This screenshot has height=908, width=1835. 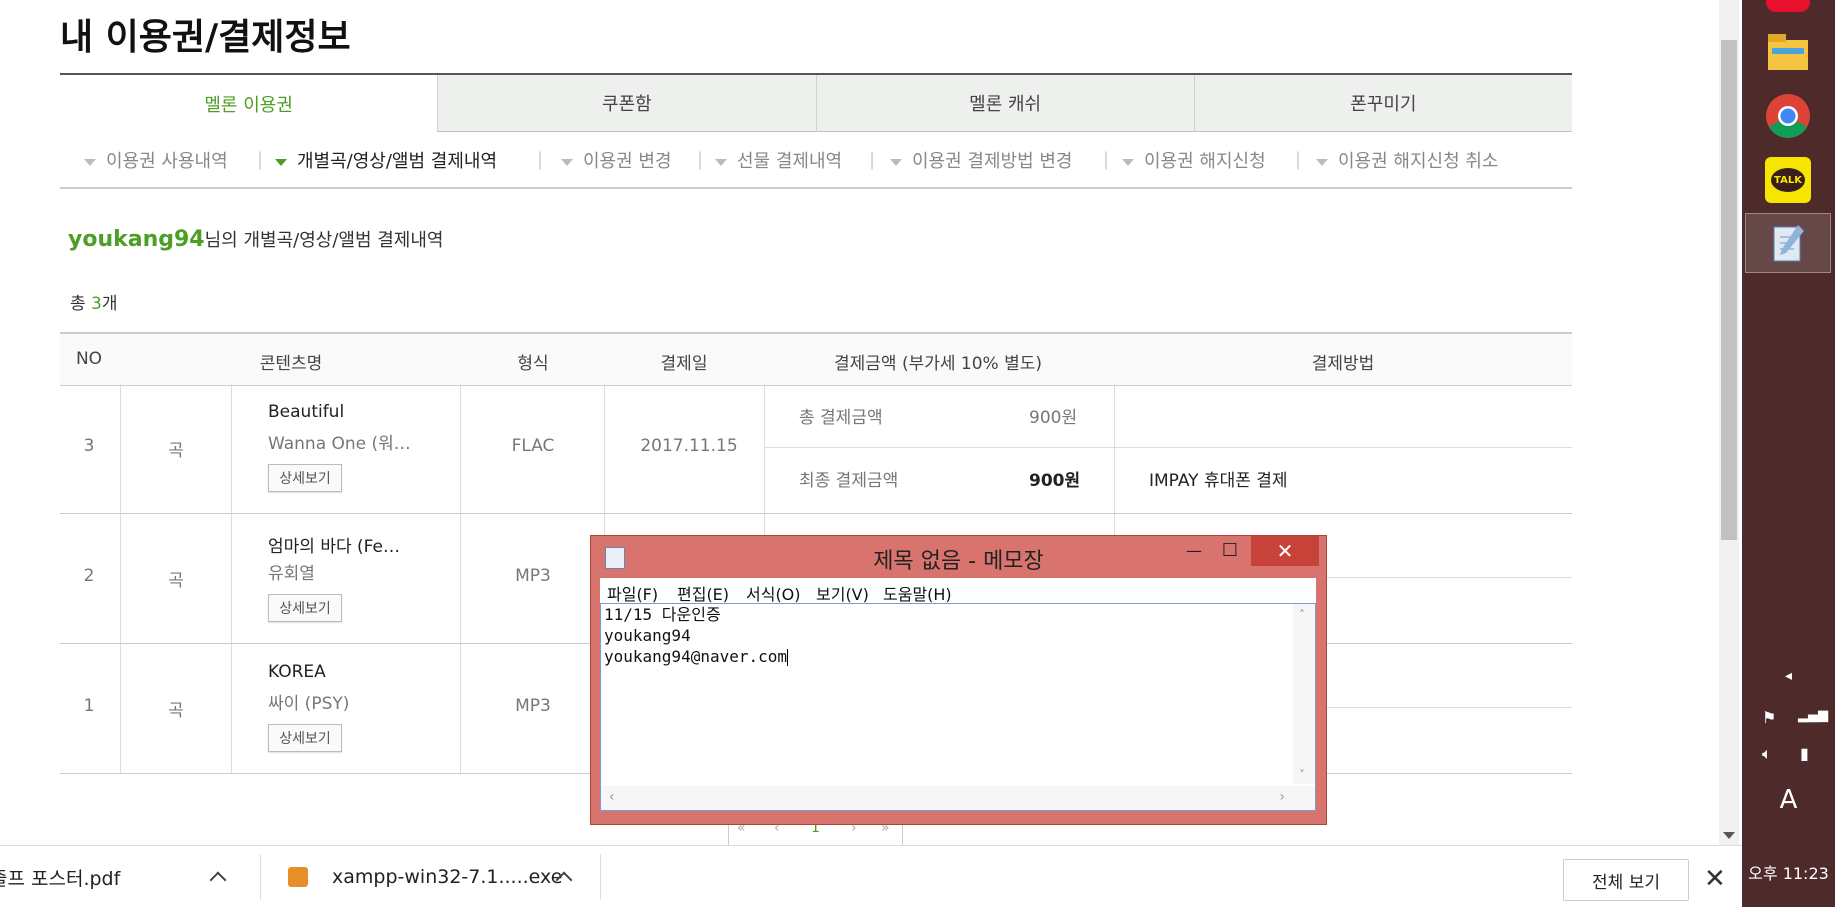 I want to click on close-button: ✕, so click(x=1285, y=551).